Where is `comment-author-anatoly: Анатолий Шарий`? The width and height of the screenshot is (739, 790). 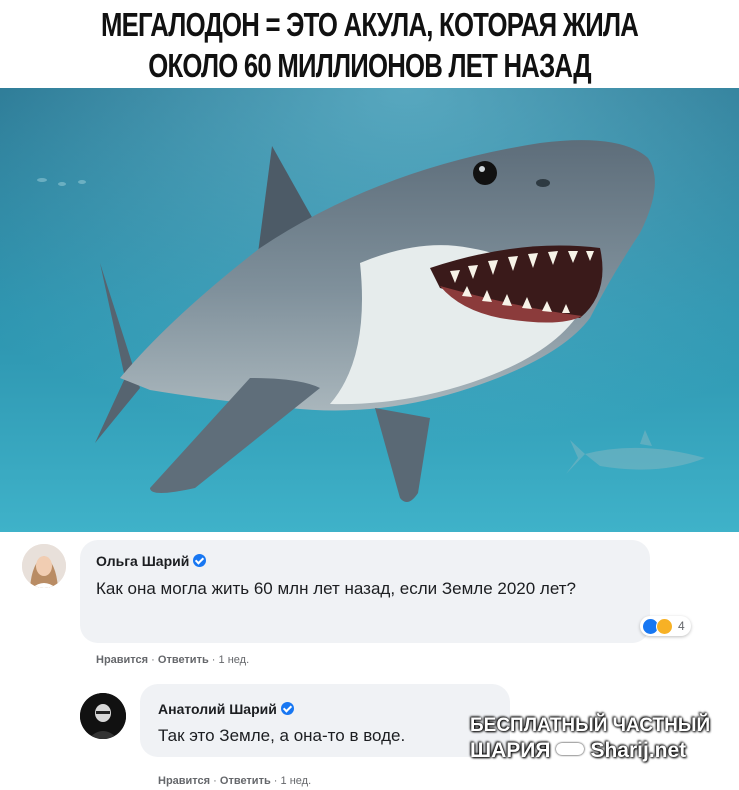
comment-author-anatoly: Анатолий Шарий is located at coordinates (226, 709).